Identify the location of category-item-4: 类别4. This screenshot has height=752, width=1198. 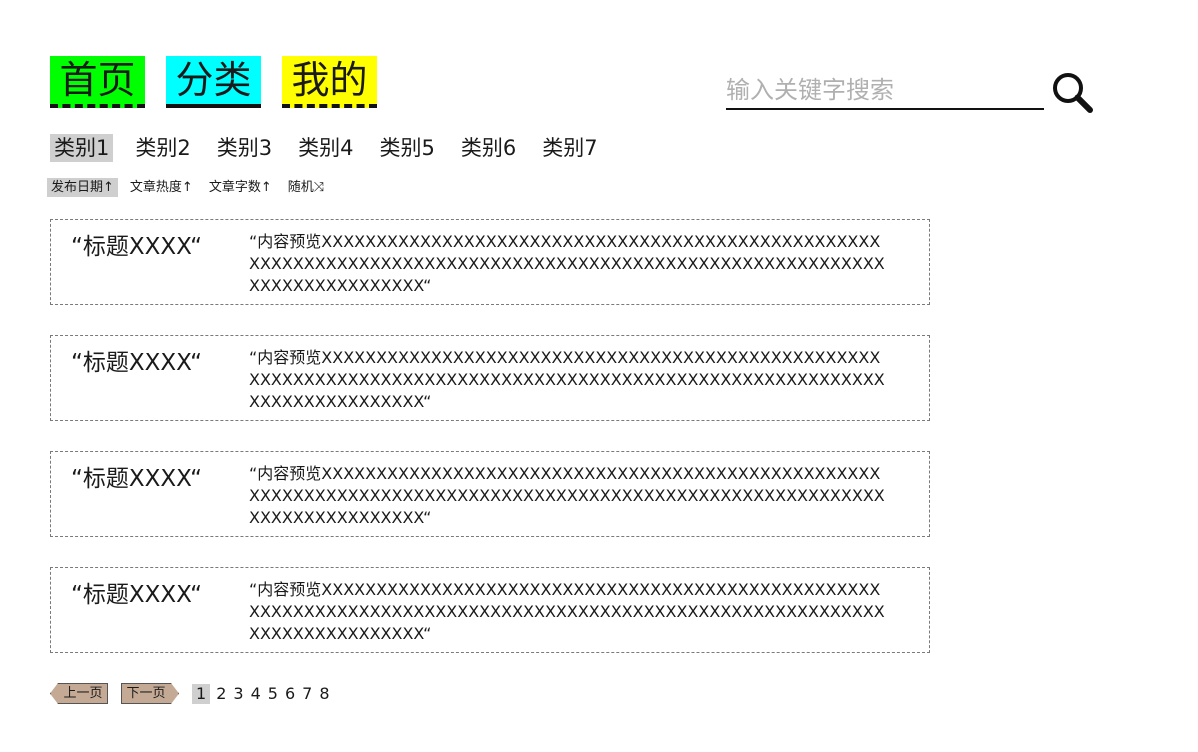
(325, 148).